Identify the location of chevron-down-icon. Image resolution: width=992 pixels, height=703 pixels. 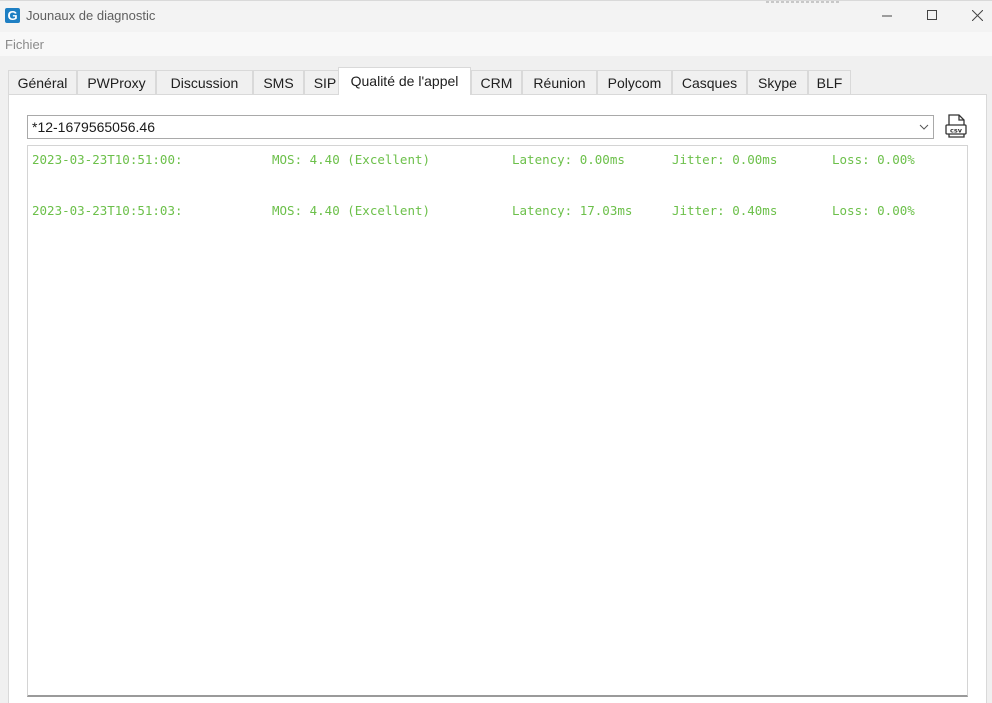
(924, 127).